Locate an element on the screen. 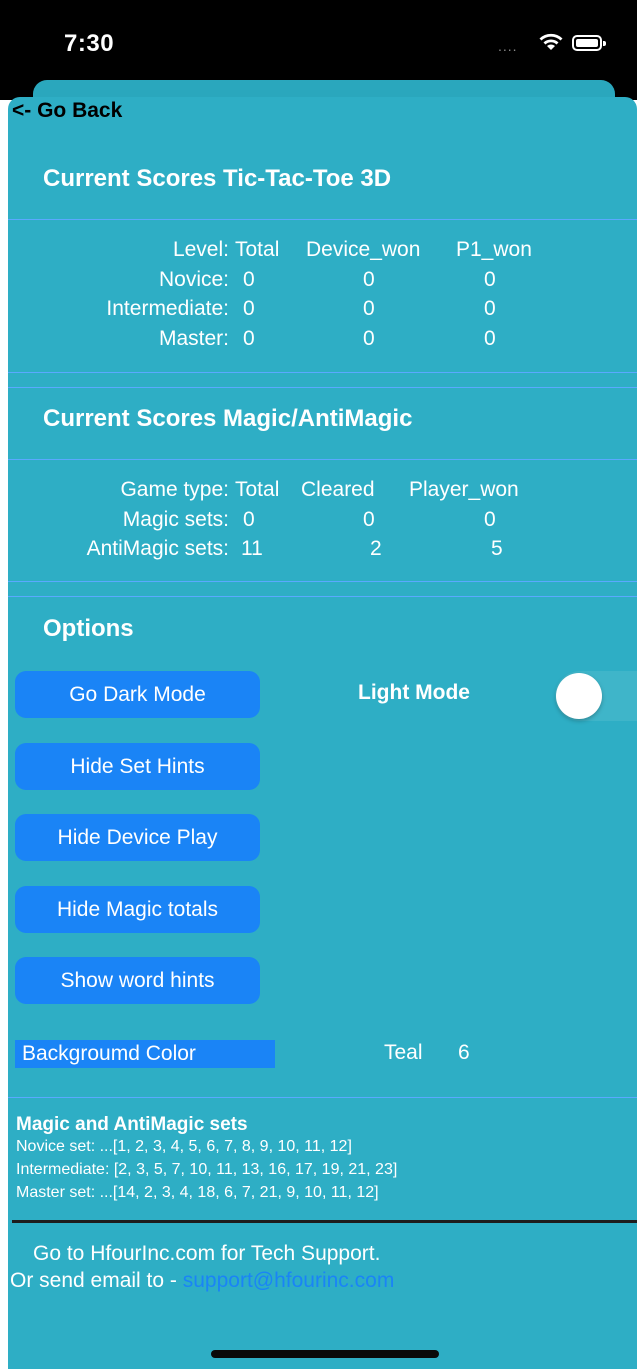 This screenshot has height=1369, width=637. wifi-icon is located at coordinates (551, 44).